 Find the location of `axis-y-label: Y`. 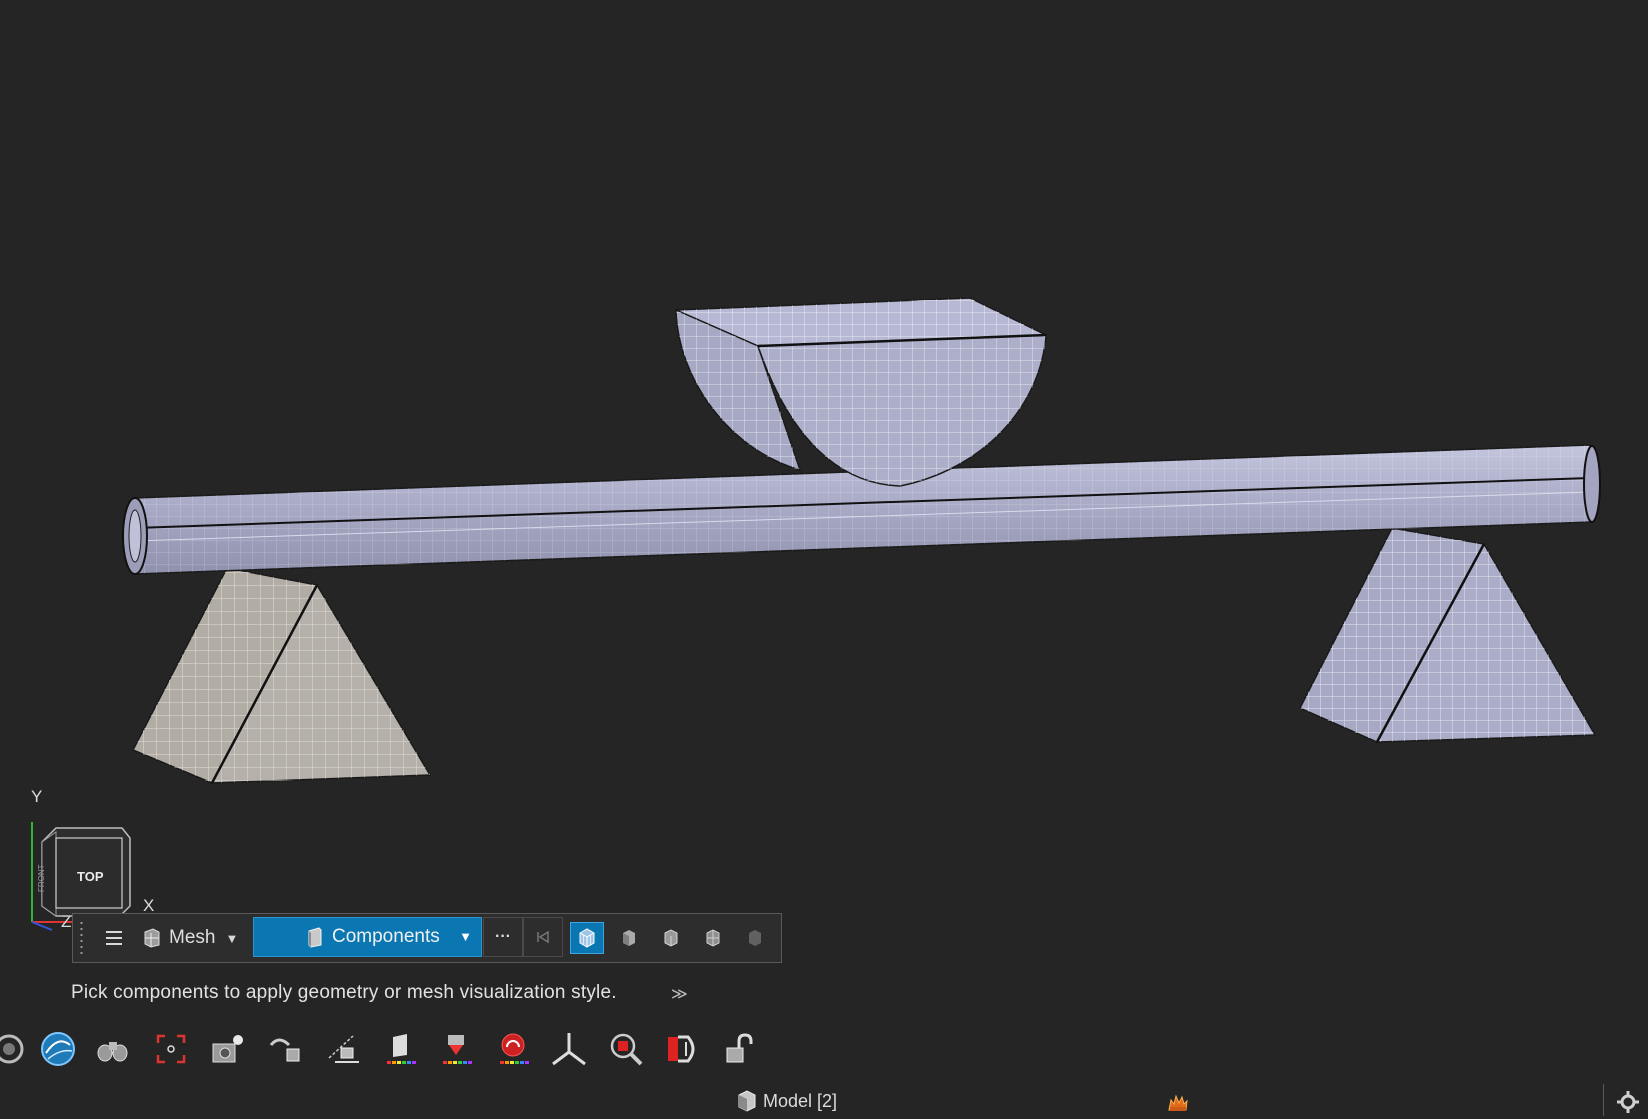

axis-y-label: Y is located at coordinates (37, 796).